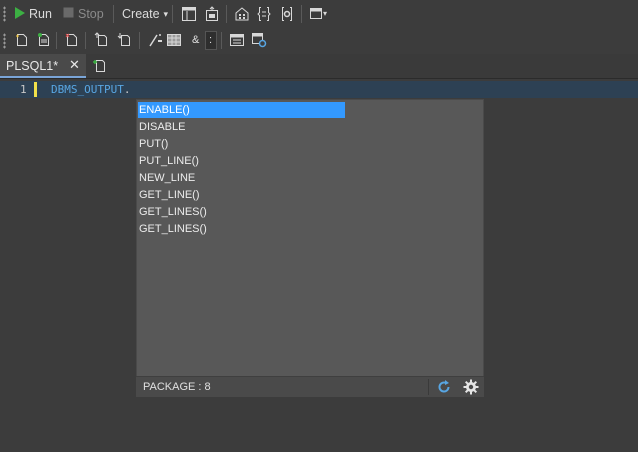 The image size is (638, 452). Describe the element at coordinates (174, 40) in the screenshot. I see `grid-icon` at that location.